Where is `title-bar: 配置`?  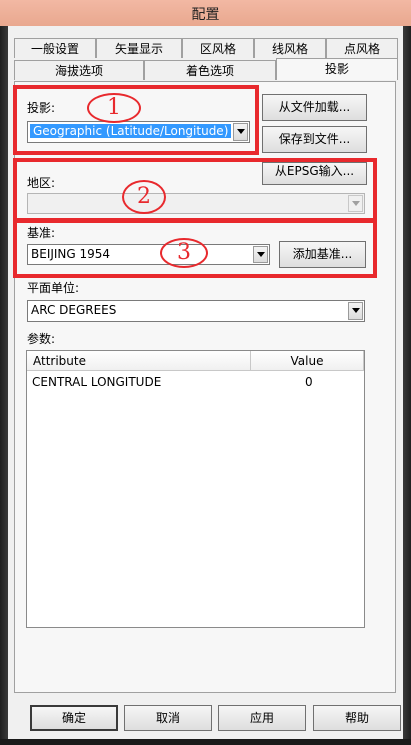 title-bar: 配置 is located at coordinates (205, 13).